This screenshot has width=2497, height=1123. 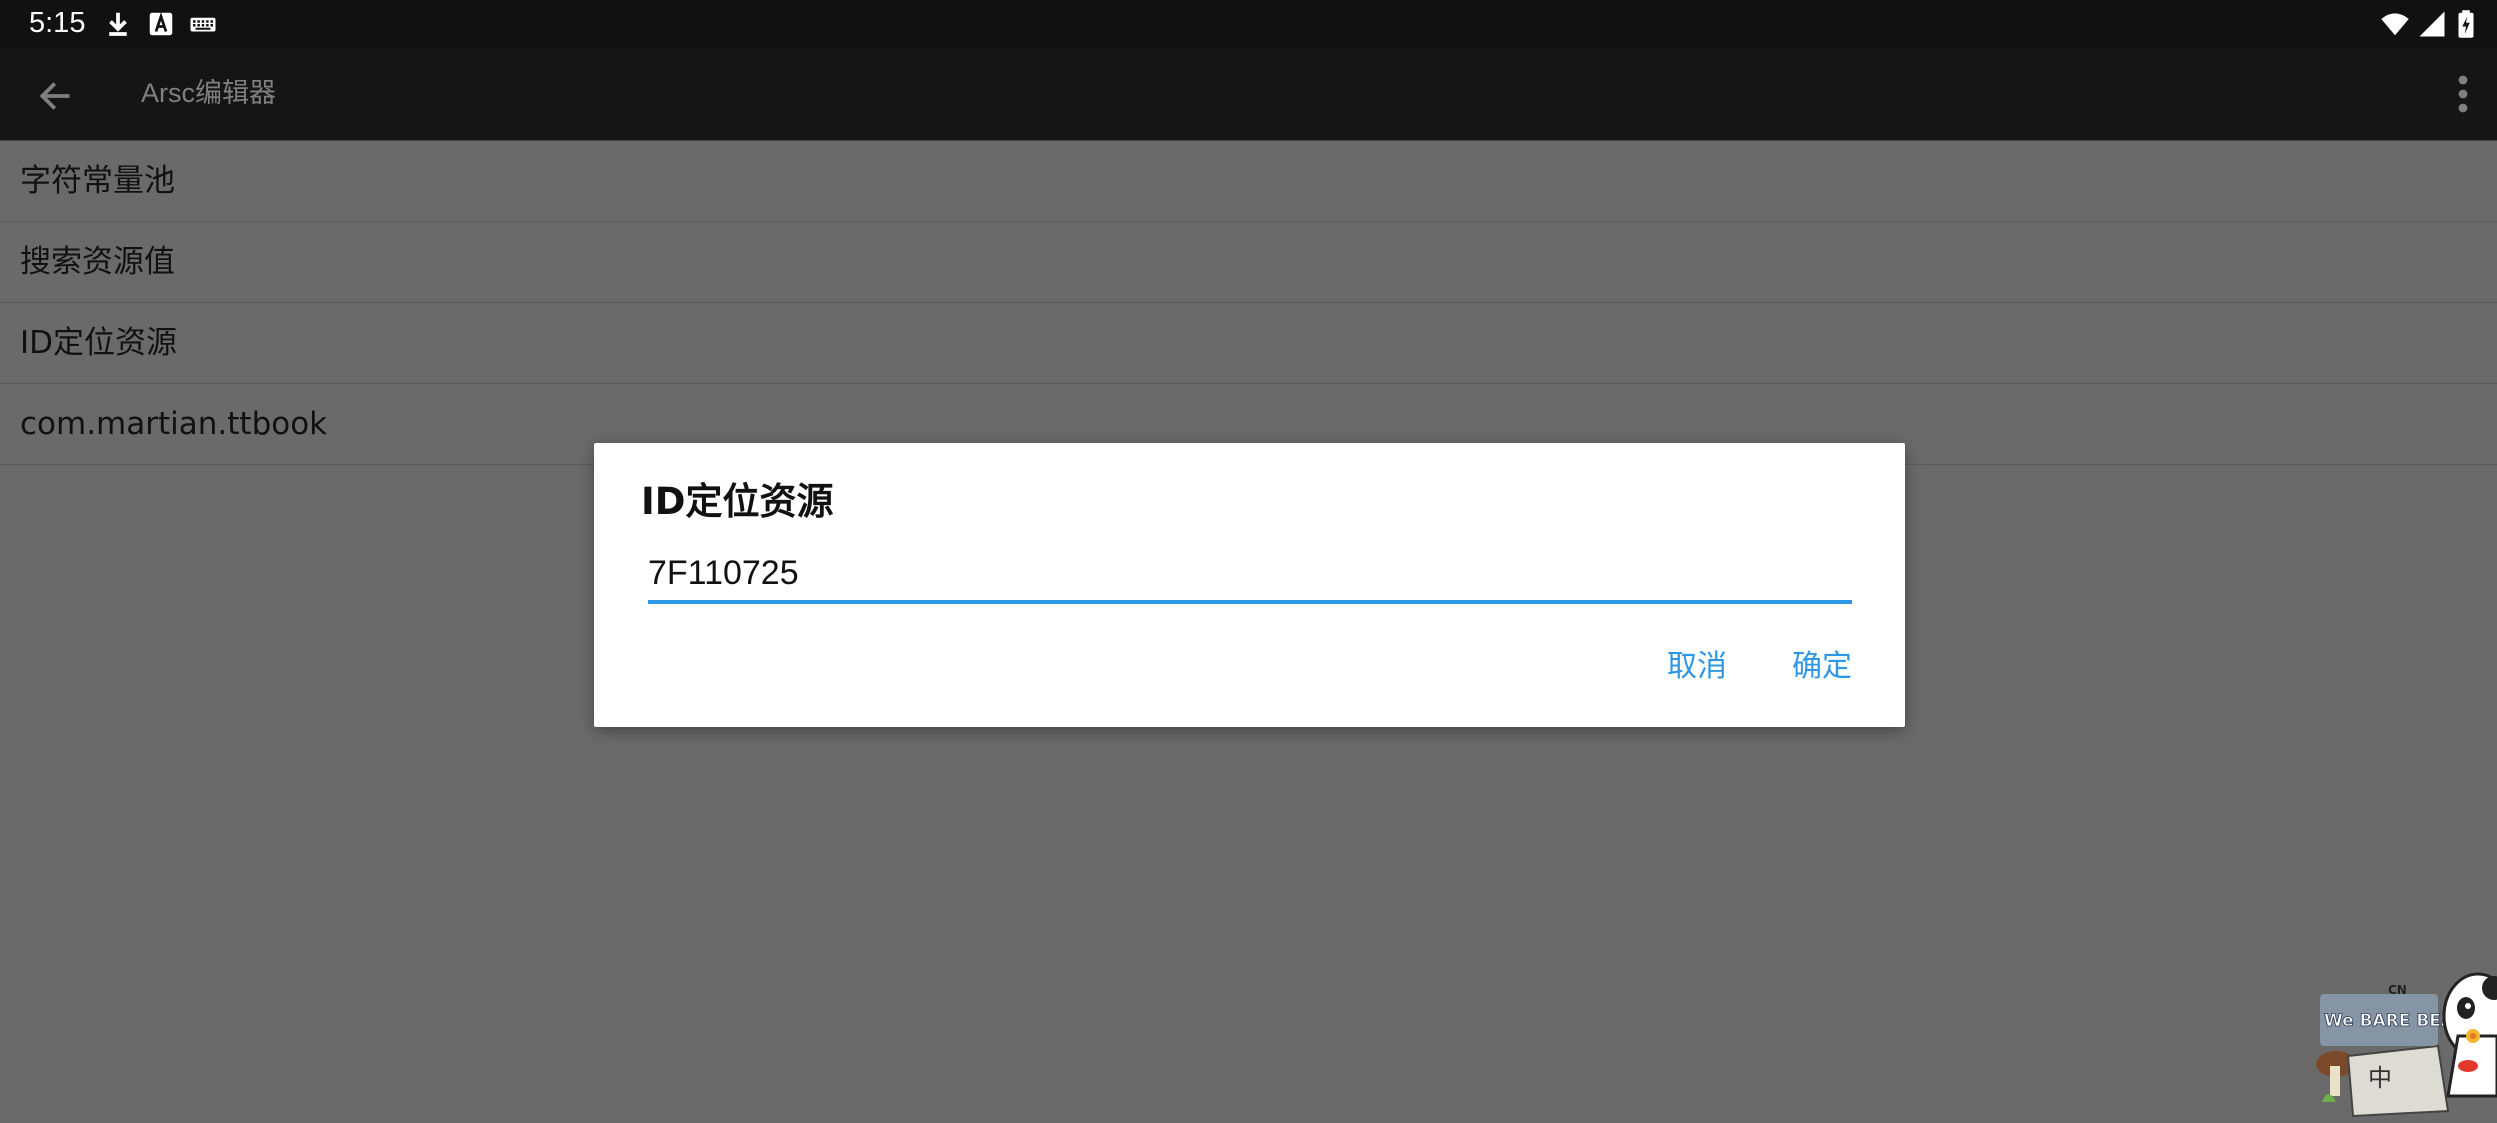 I want to click on ok-button: 确定, so click(x=1822, y=667).